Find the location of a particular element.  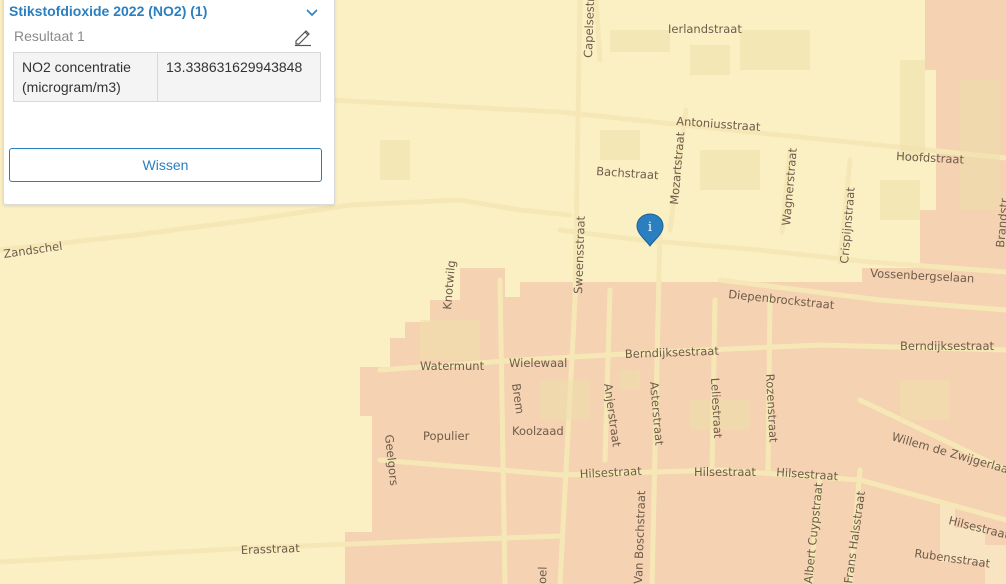

marker-info-icon: i is located at coordinates (650, 227).